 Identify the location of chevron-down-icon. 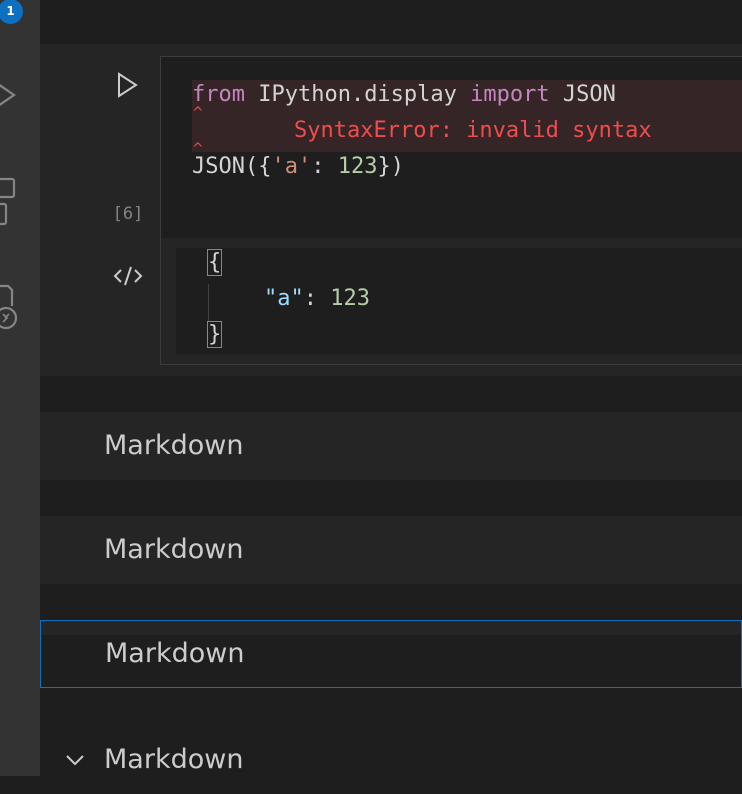
(75, 760).